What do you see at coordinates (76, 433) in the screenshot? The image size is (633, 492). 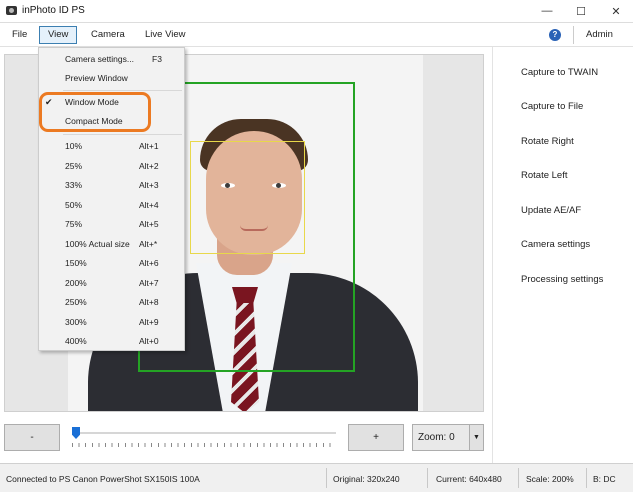 I see `zoom-slider-thumb` at bounding box center [76, 433].